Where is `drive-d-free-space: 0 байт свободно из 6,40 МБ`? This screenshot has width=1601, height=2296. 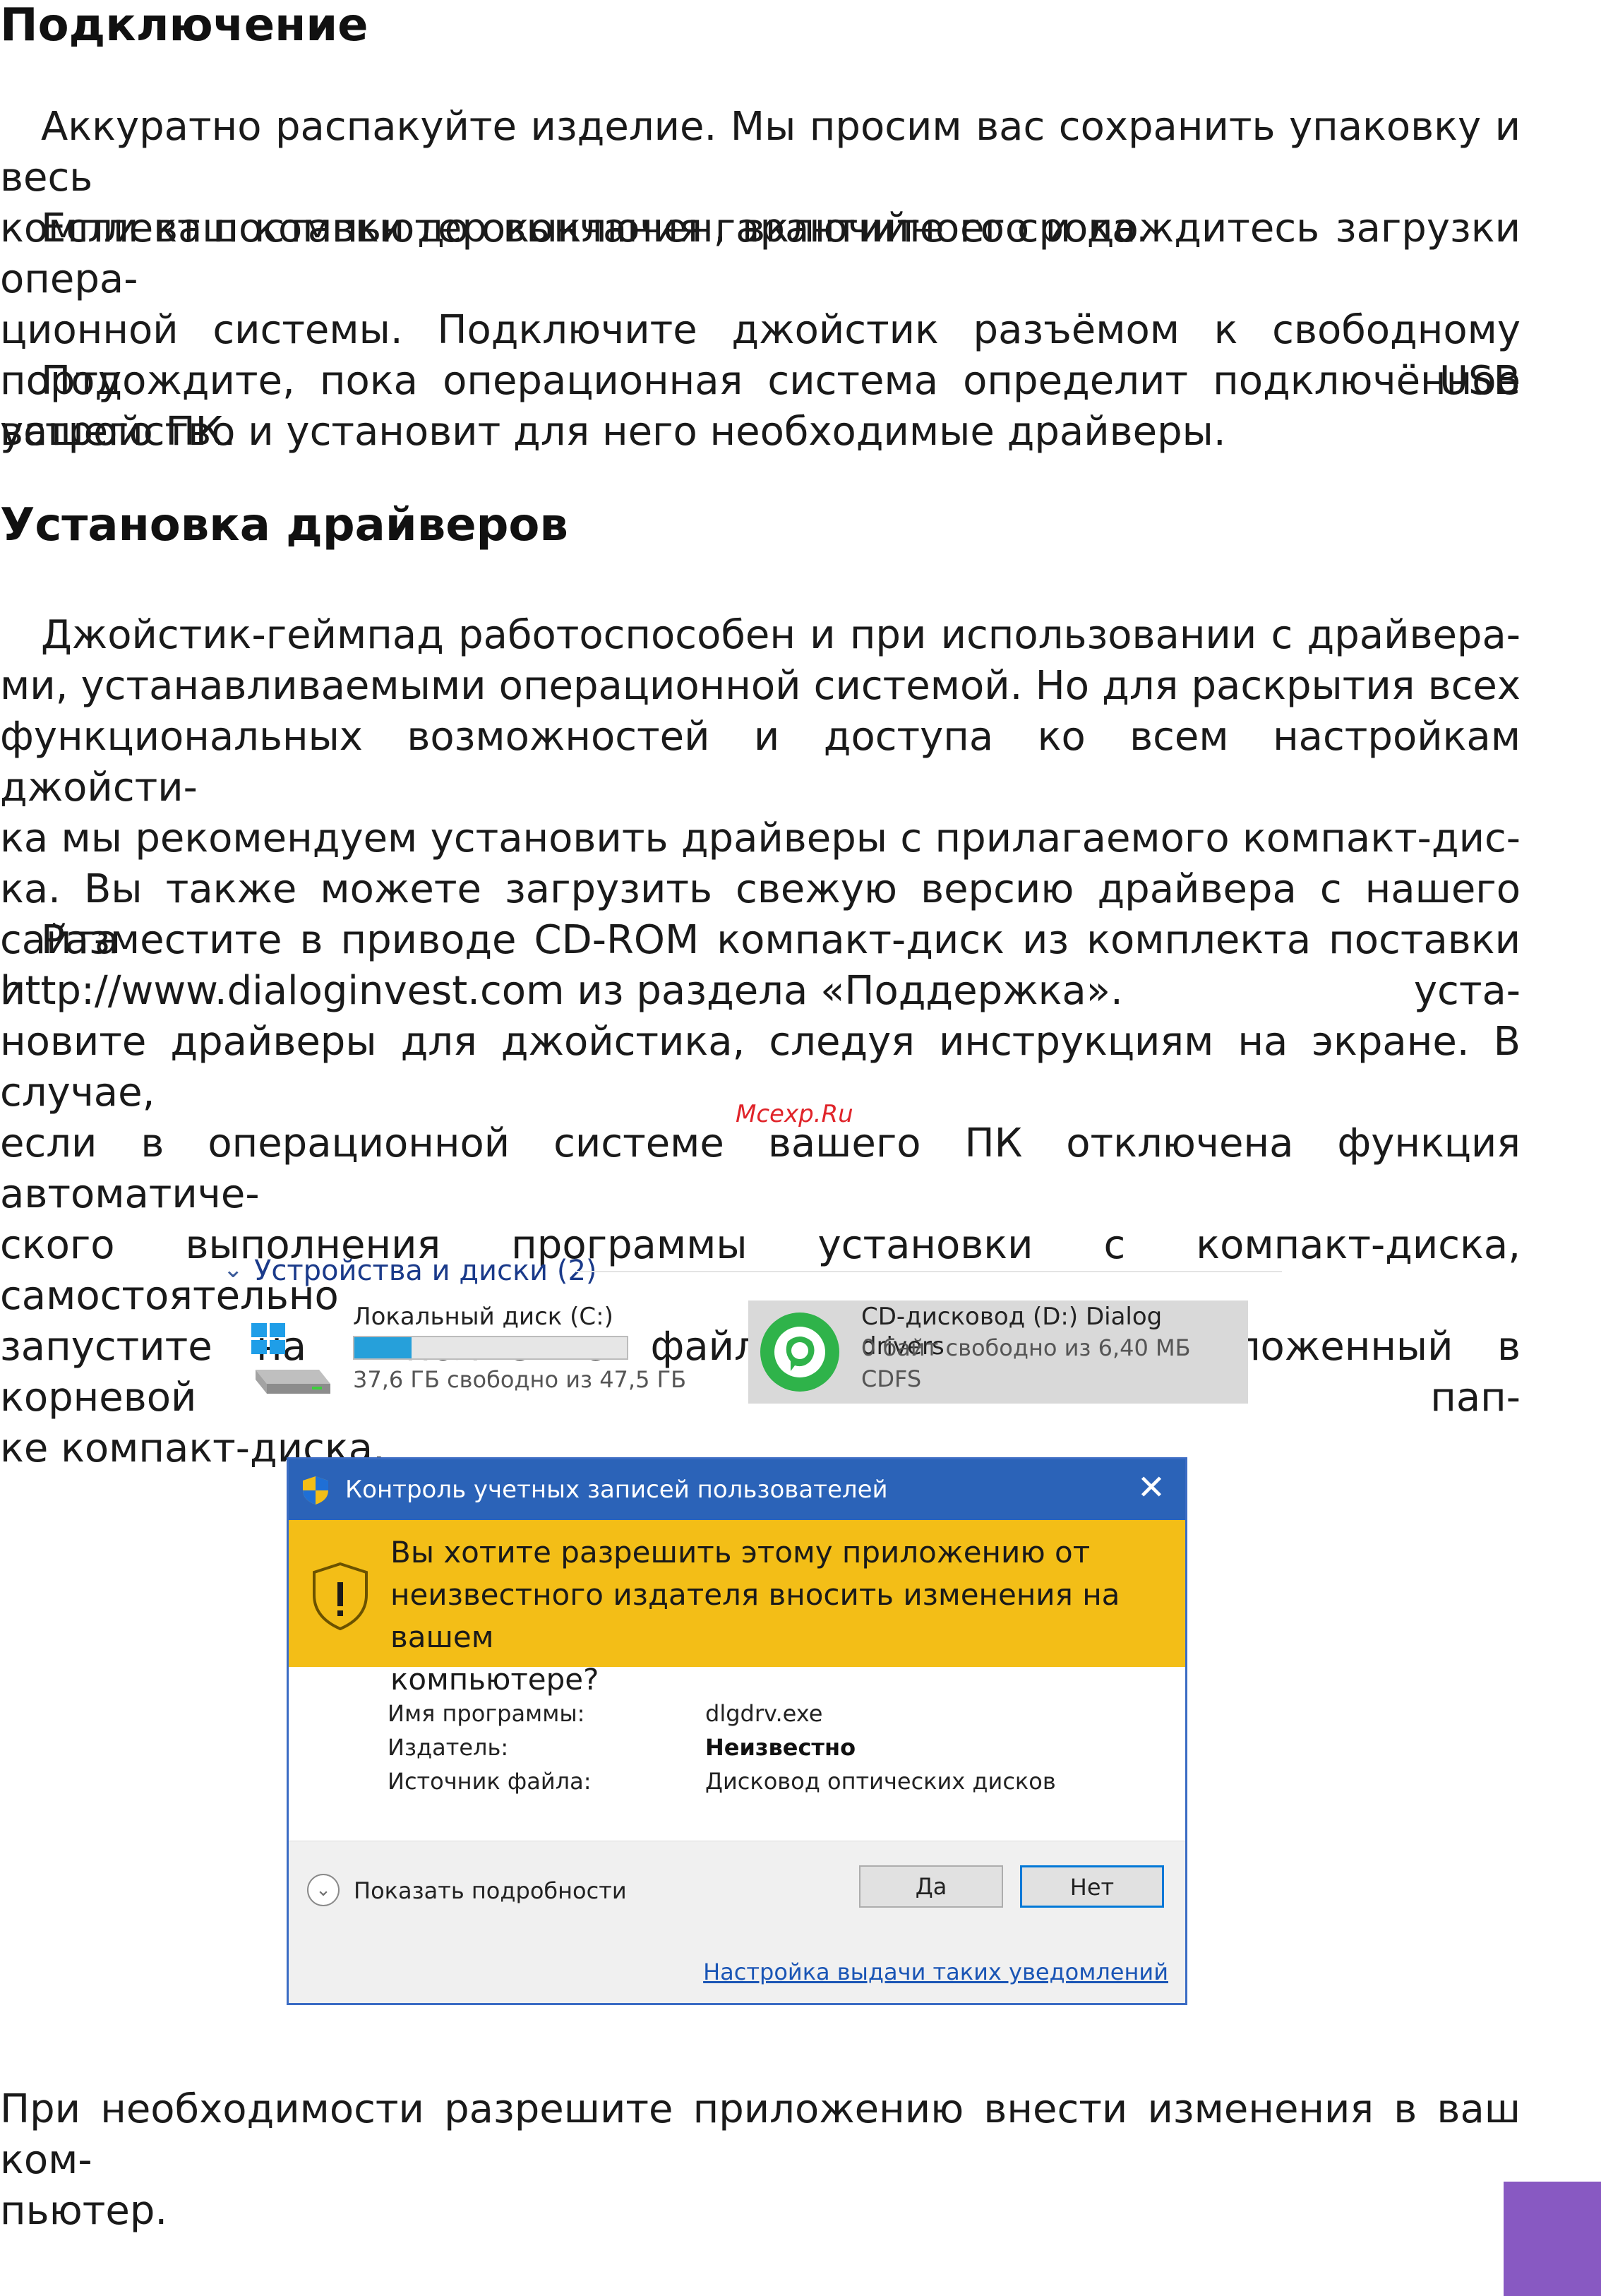
drive-d-free-space: 0 байт свободно из 6,40 МБ is located at coordinates (1026, 1347).